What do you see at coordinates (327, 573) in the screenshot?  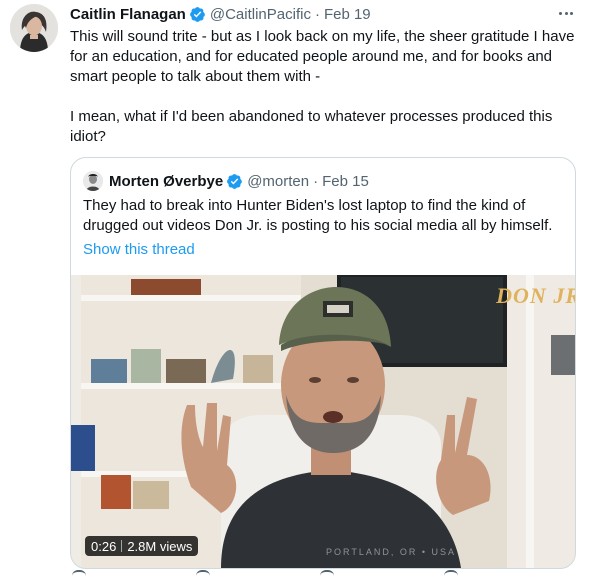 I see `like-icon` at bounding box center [327, 573].